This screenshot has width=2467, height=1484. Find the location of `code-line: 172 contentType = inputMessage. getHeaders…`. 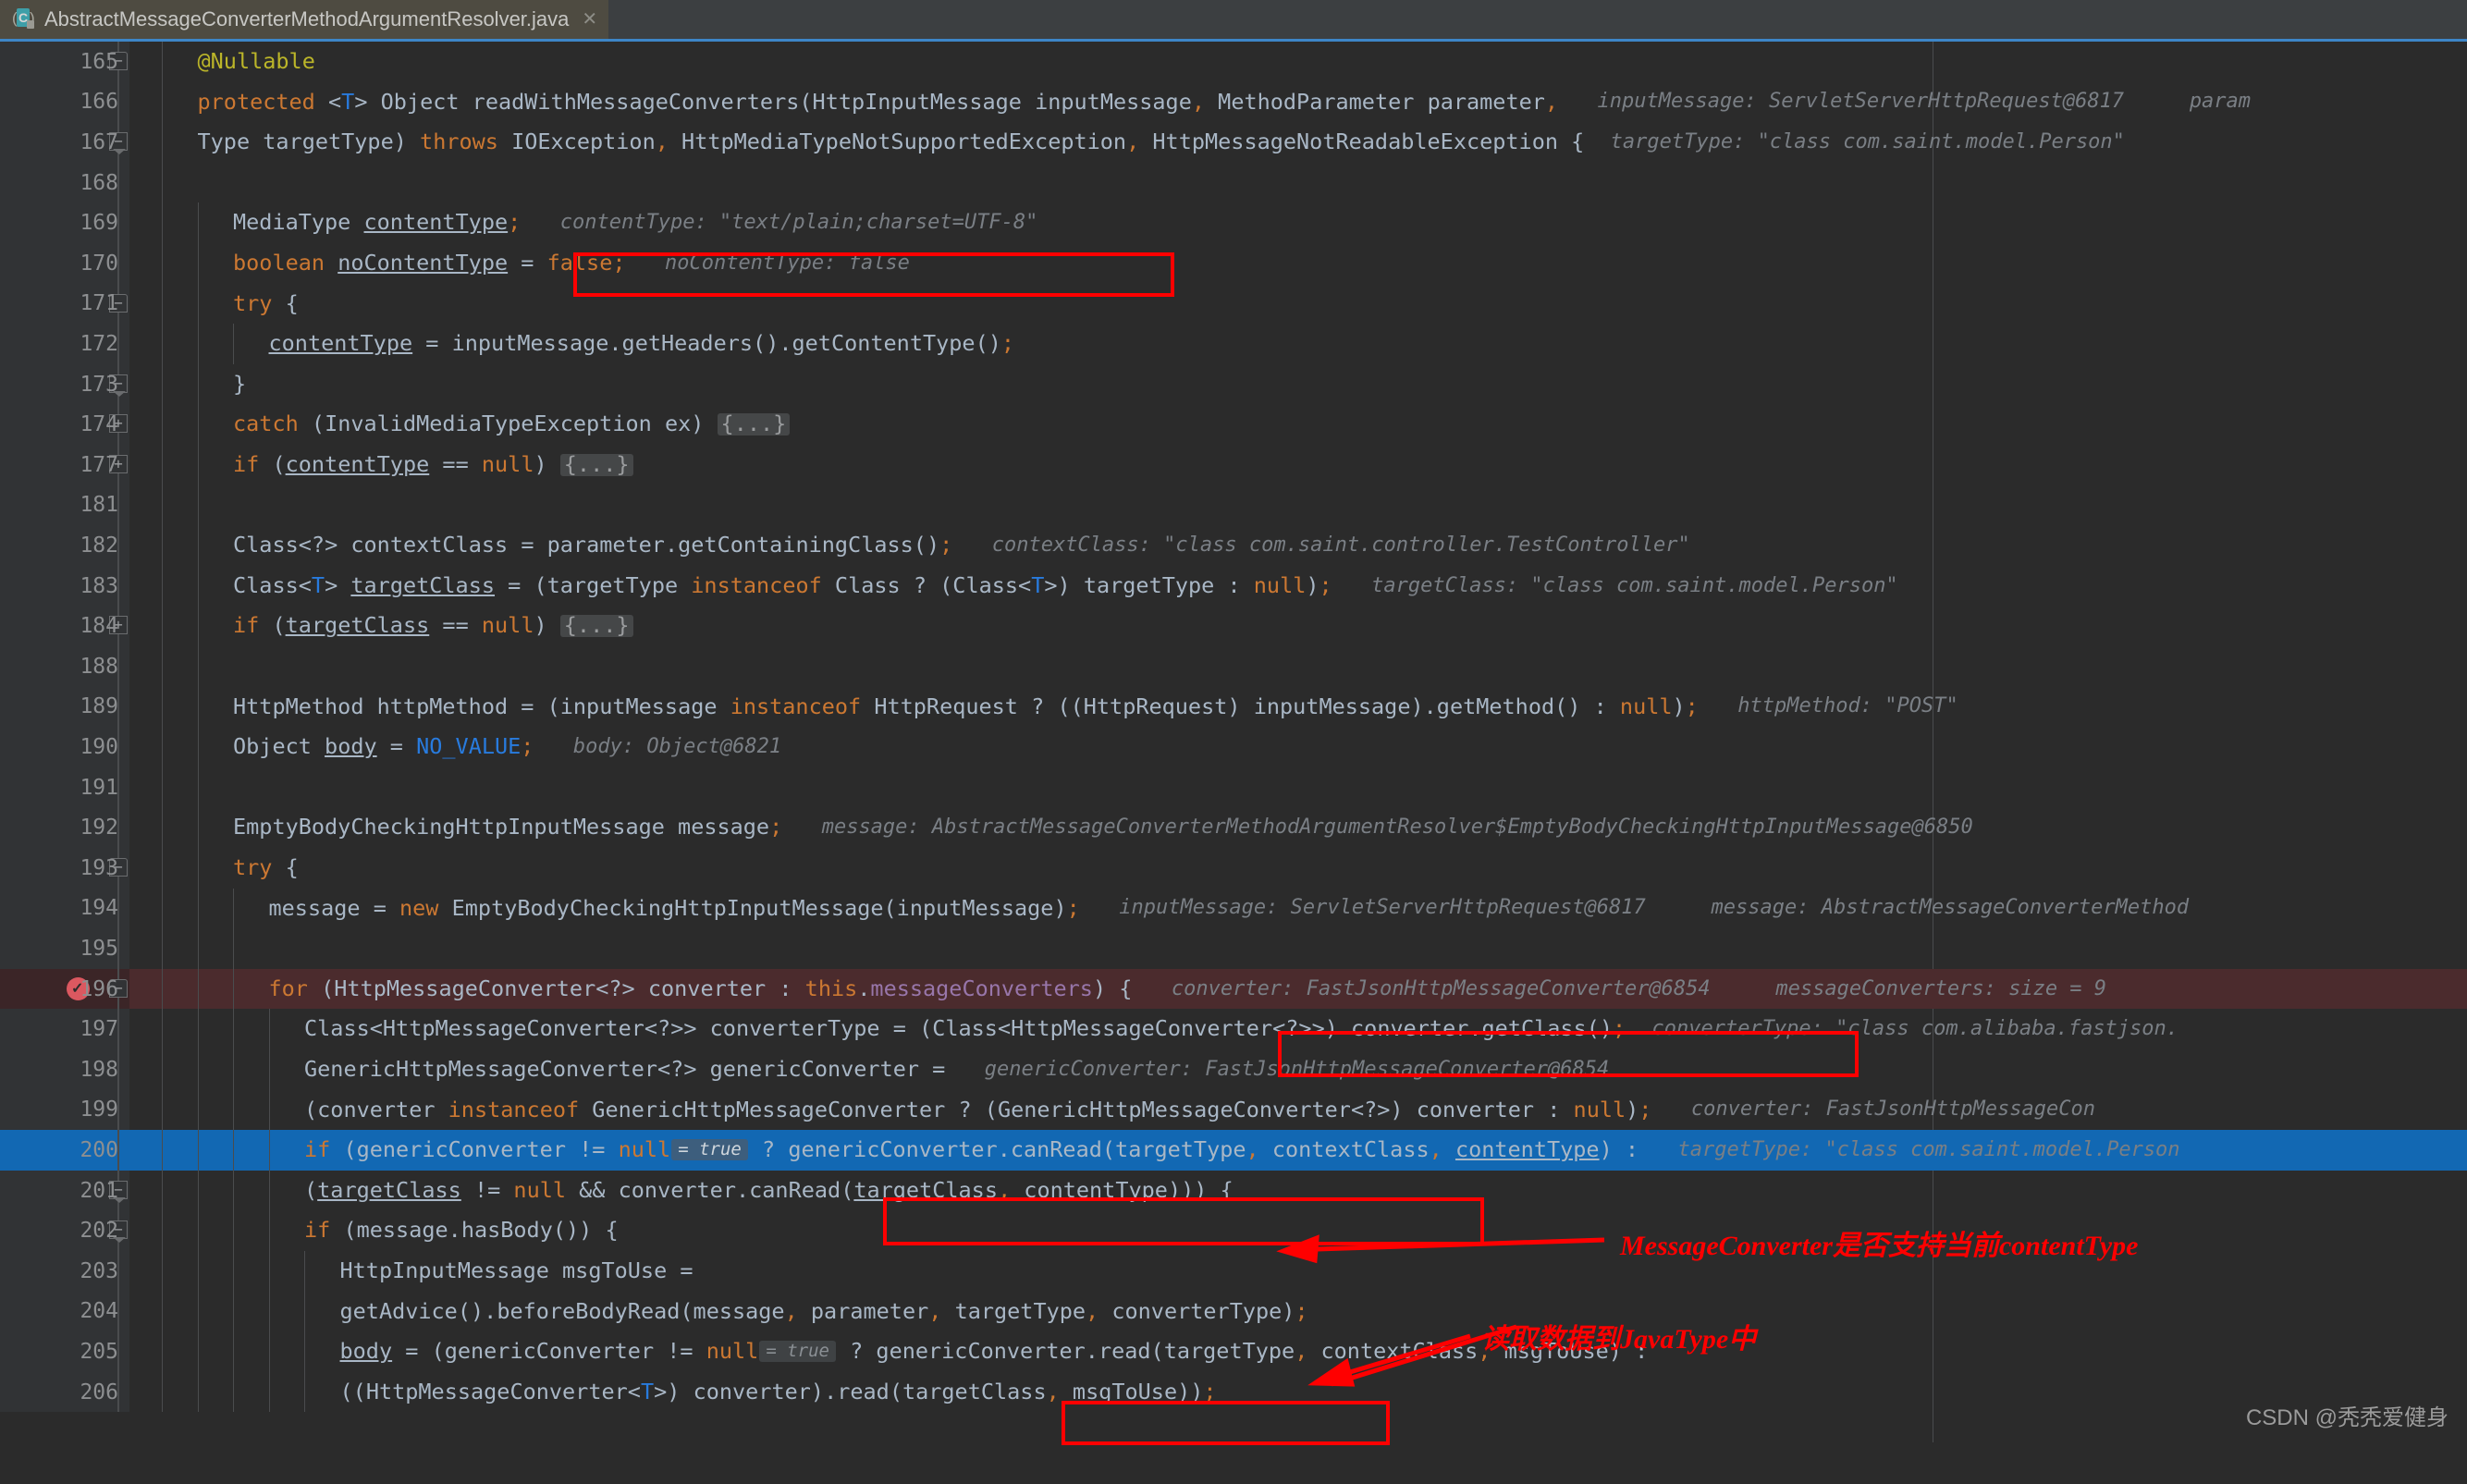

code-line: 172 contentType = inputMessage. getHeaders… is located at coordinates (1233, 344).